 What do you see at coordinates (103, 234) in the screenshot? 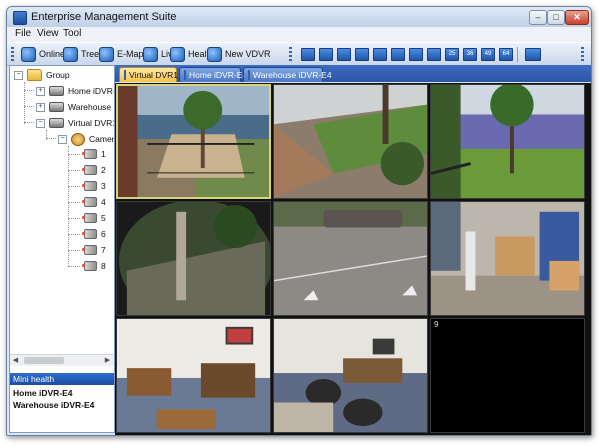
I see `camera-label: 6` at bounding box center [103, 234].